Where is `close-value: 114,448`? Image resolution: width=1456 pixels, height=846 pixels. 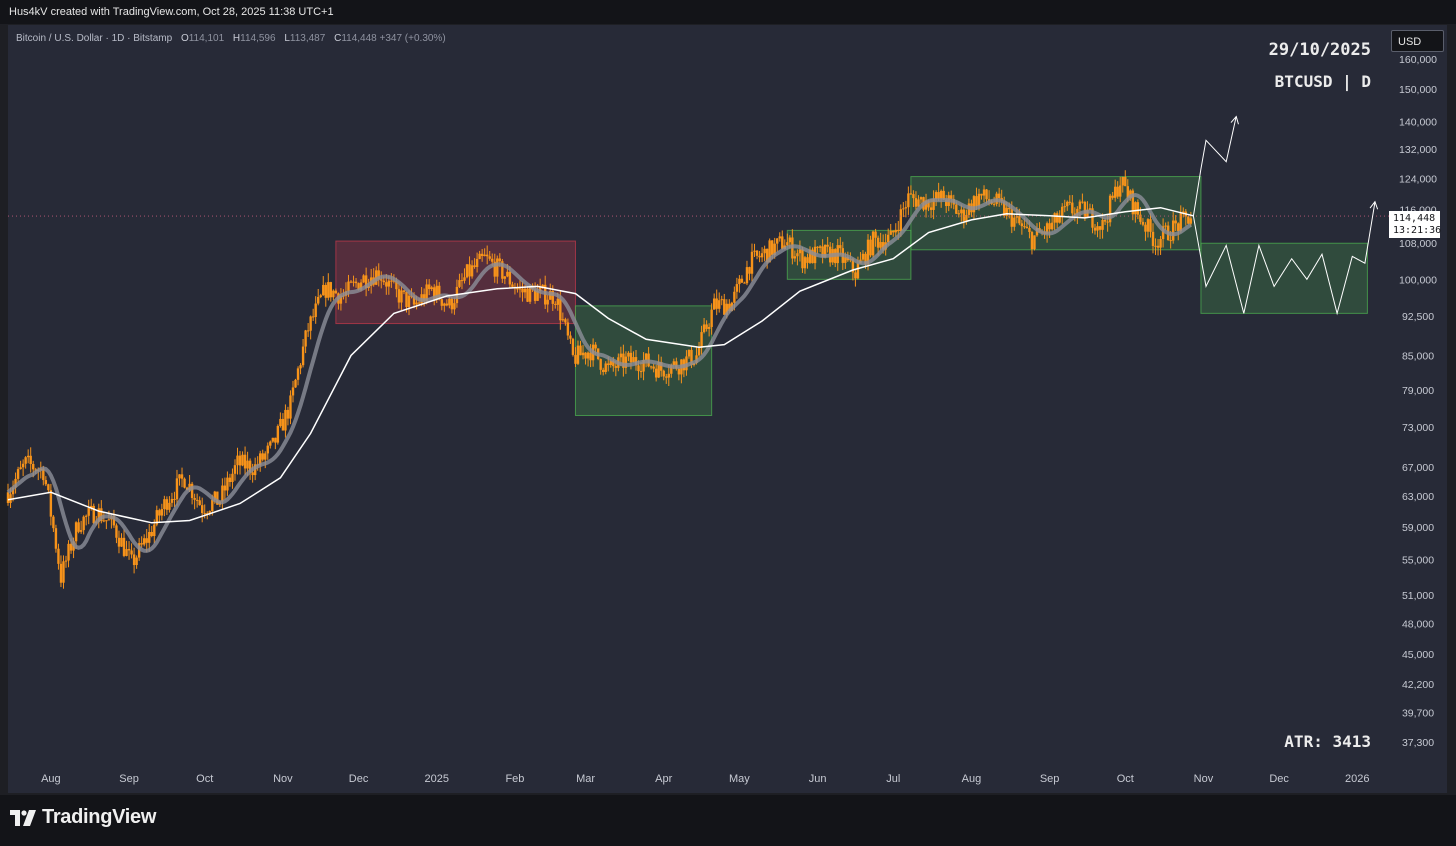 close-value: 114,448 is located at coordinates (359, 38).